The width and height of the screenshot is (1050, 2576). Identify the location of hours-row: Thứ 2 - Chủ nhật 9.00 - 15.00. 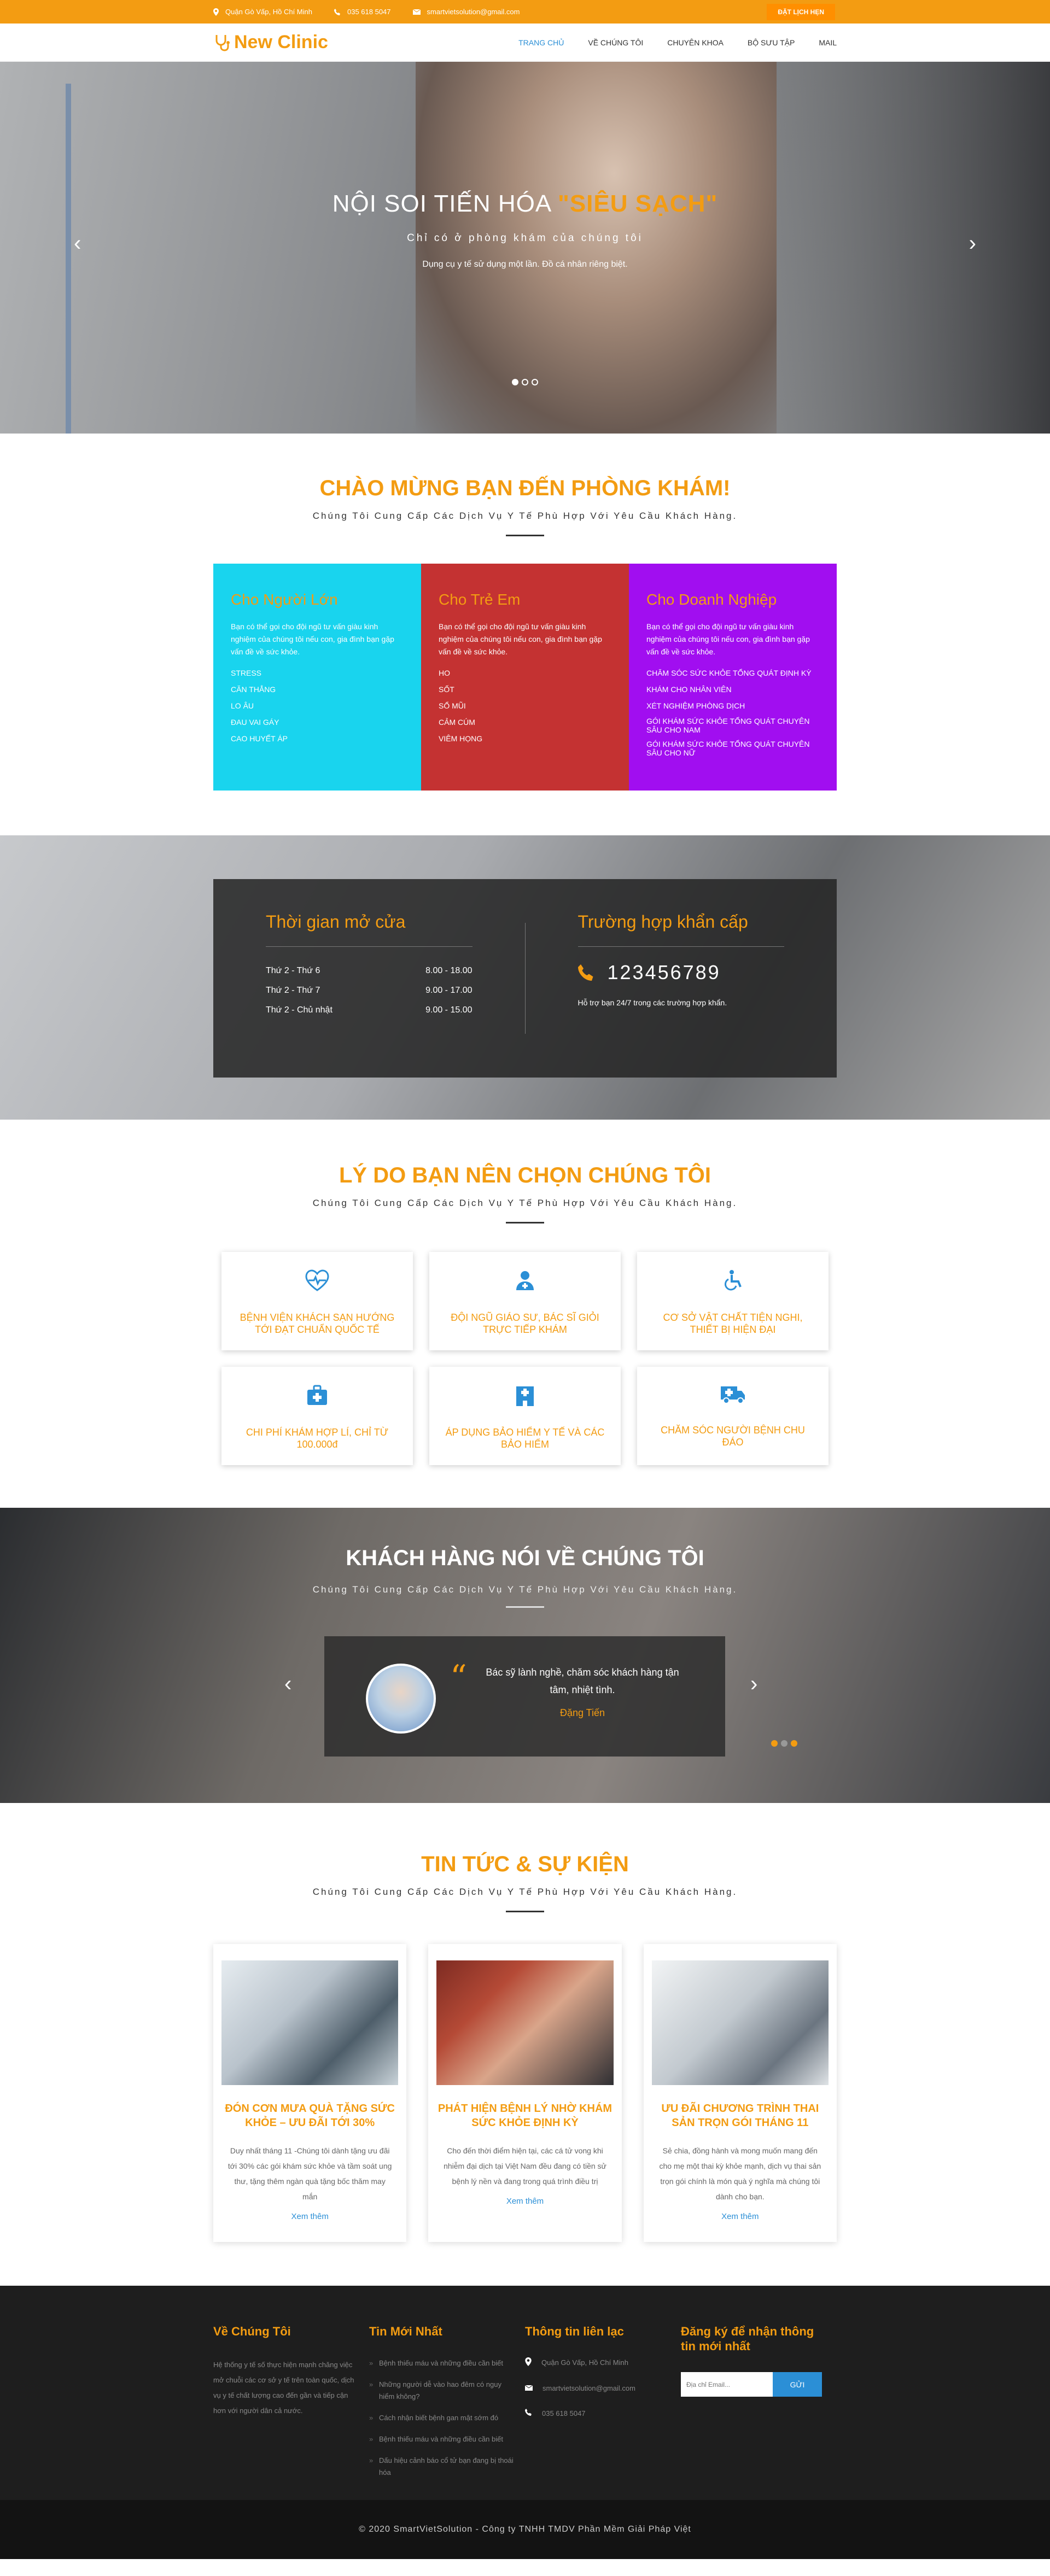
(369, 1010).